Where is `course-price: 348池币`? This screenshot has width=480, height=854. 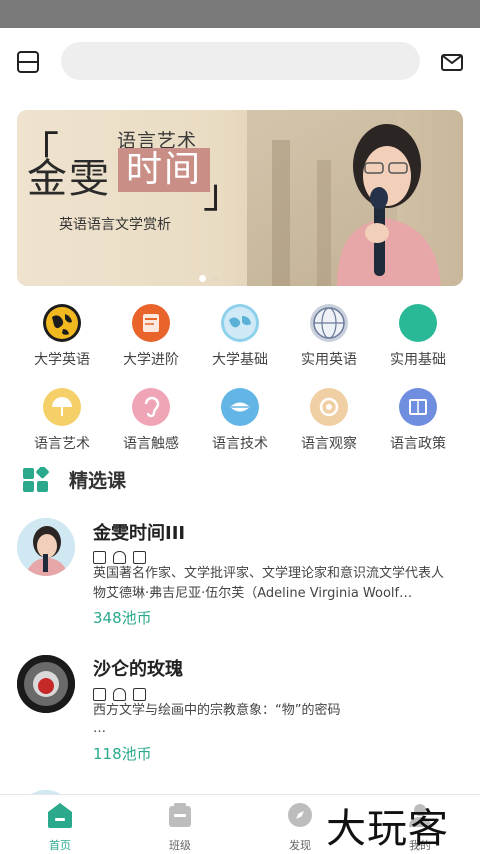 course-price: 348池币 is located at coordinates (122, 618).